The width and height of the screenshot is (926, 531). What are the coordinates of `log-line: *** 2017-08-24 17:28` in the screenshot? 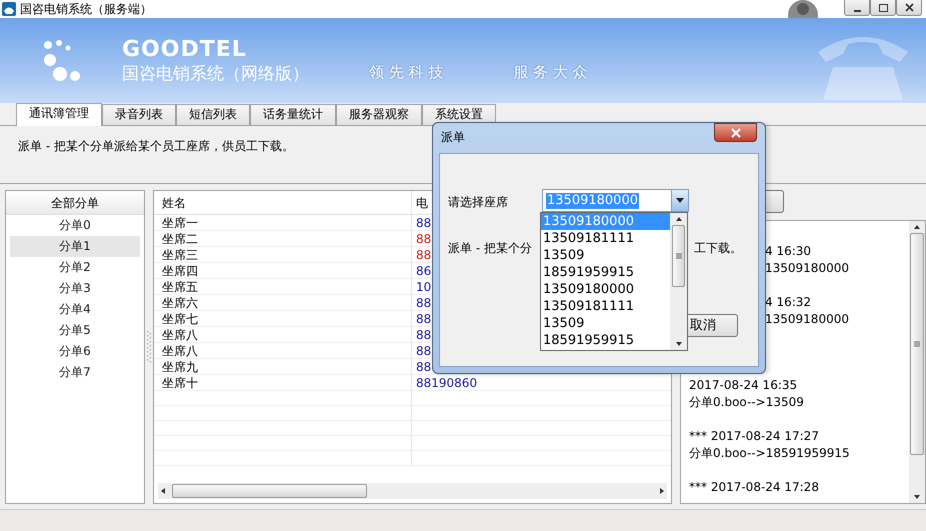 It's located at (754, 487).